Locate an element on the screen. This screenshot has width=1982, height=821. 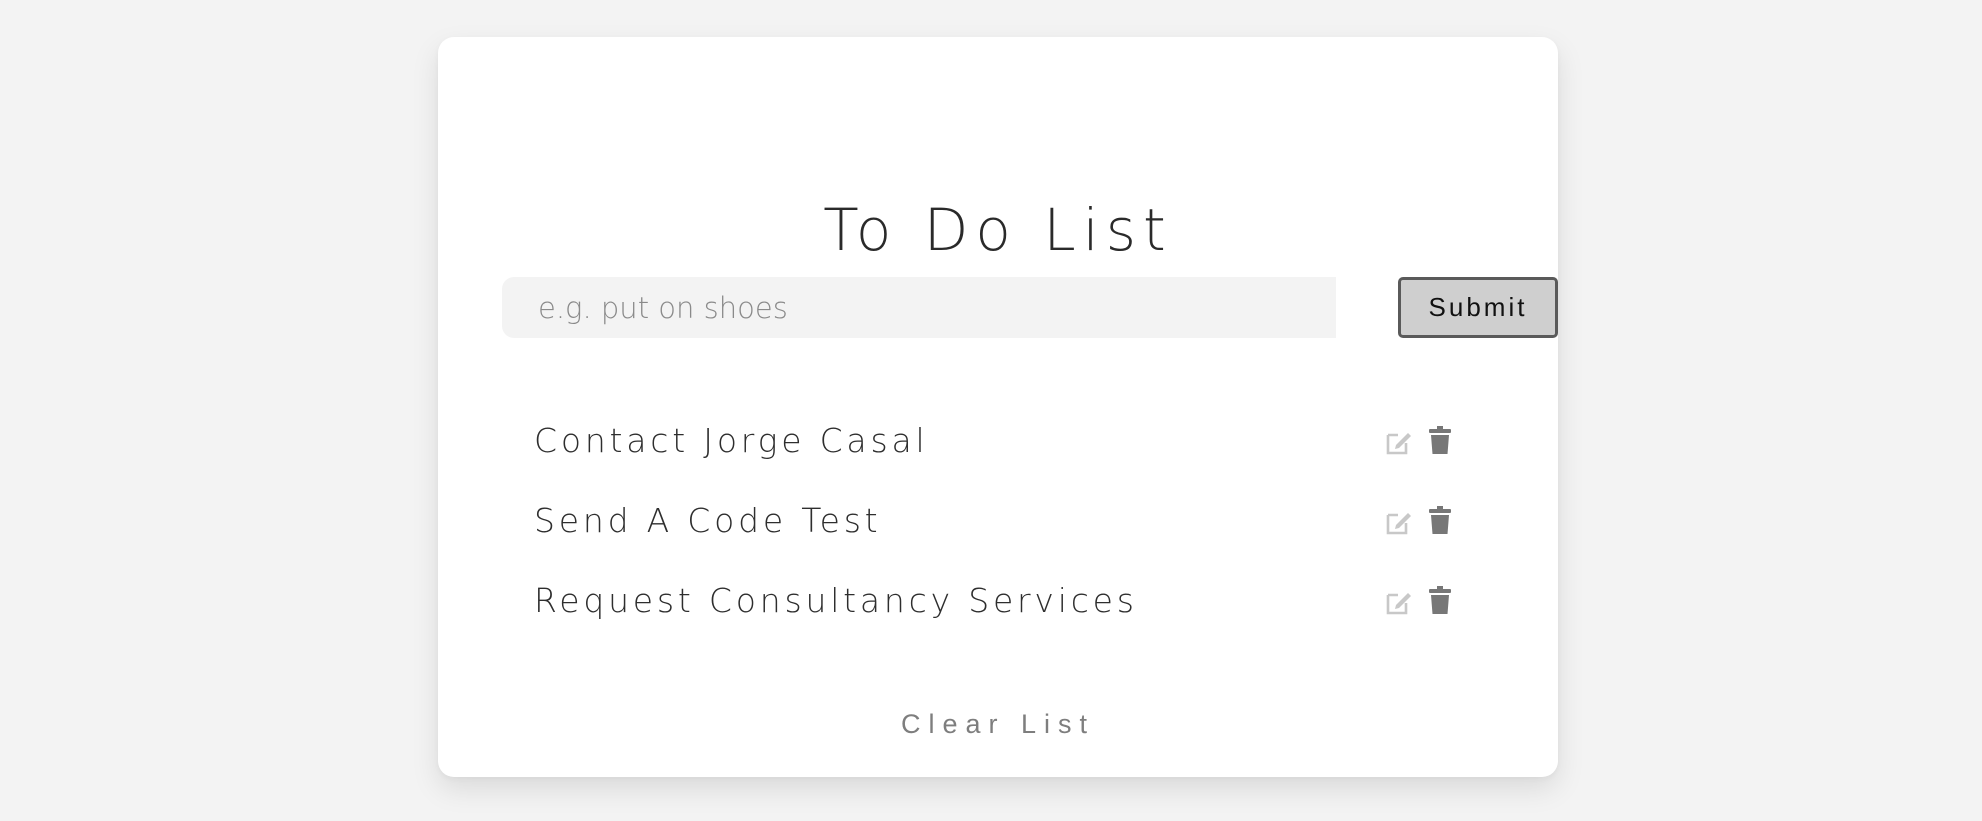
add-task-form: Submit is located at coordinates (1030, 307).